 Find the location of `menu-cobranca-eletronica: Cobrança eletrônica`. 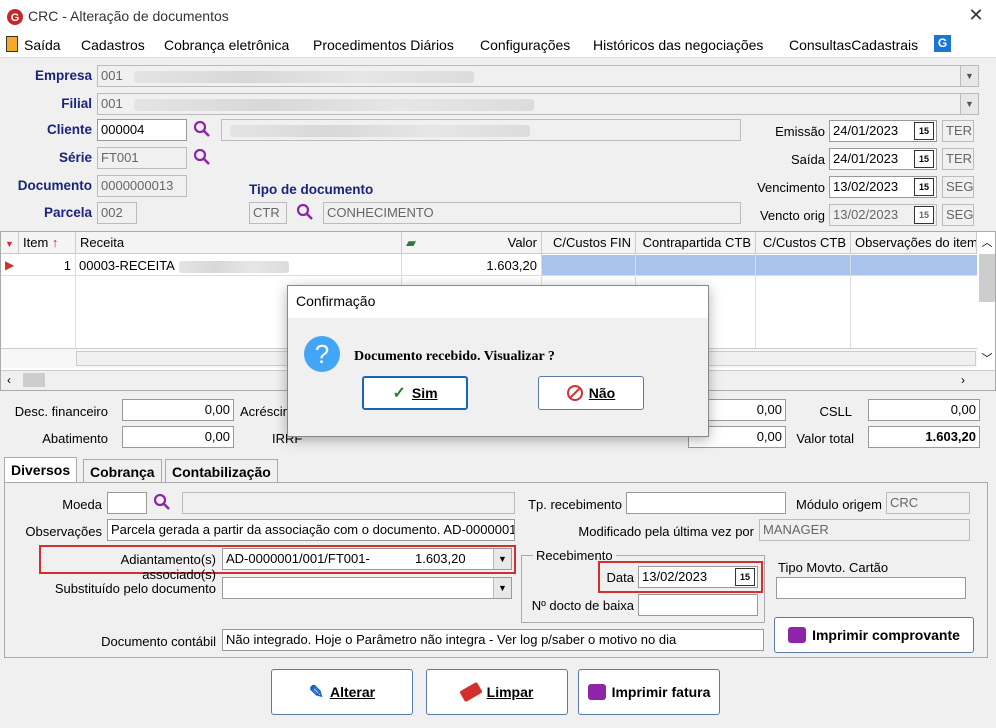

menu-cobranca-eletronica: Cobrança eletrônica is located at coordinates (226, 45).